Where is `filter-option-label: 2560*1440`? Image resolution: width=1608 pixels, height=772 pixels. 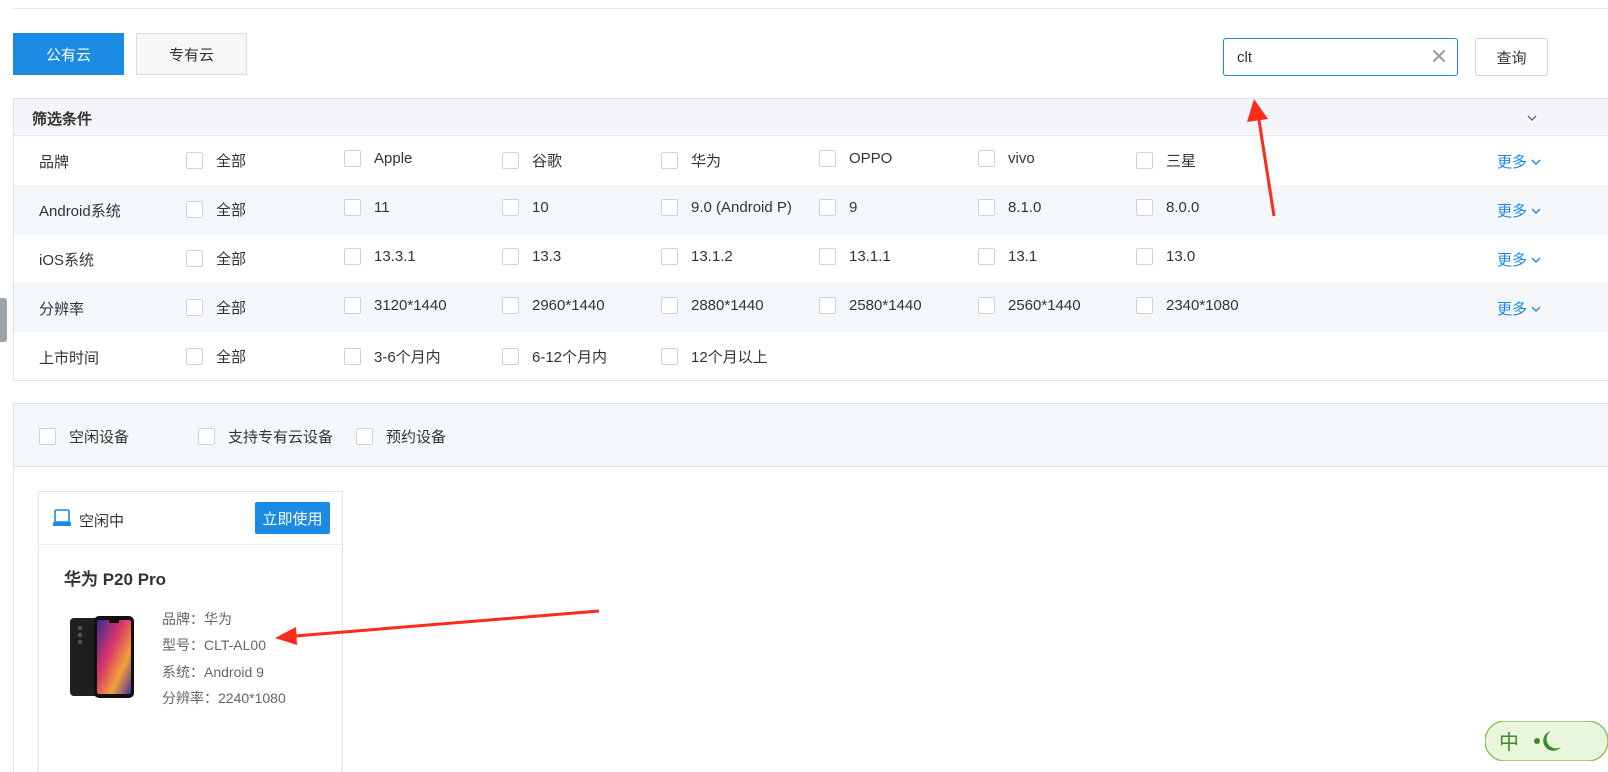 filter-option-label: 2560*1440 is located at coordinates (1044, 305).